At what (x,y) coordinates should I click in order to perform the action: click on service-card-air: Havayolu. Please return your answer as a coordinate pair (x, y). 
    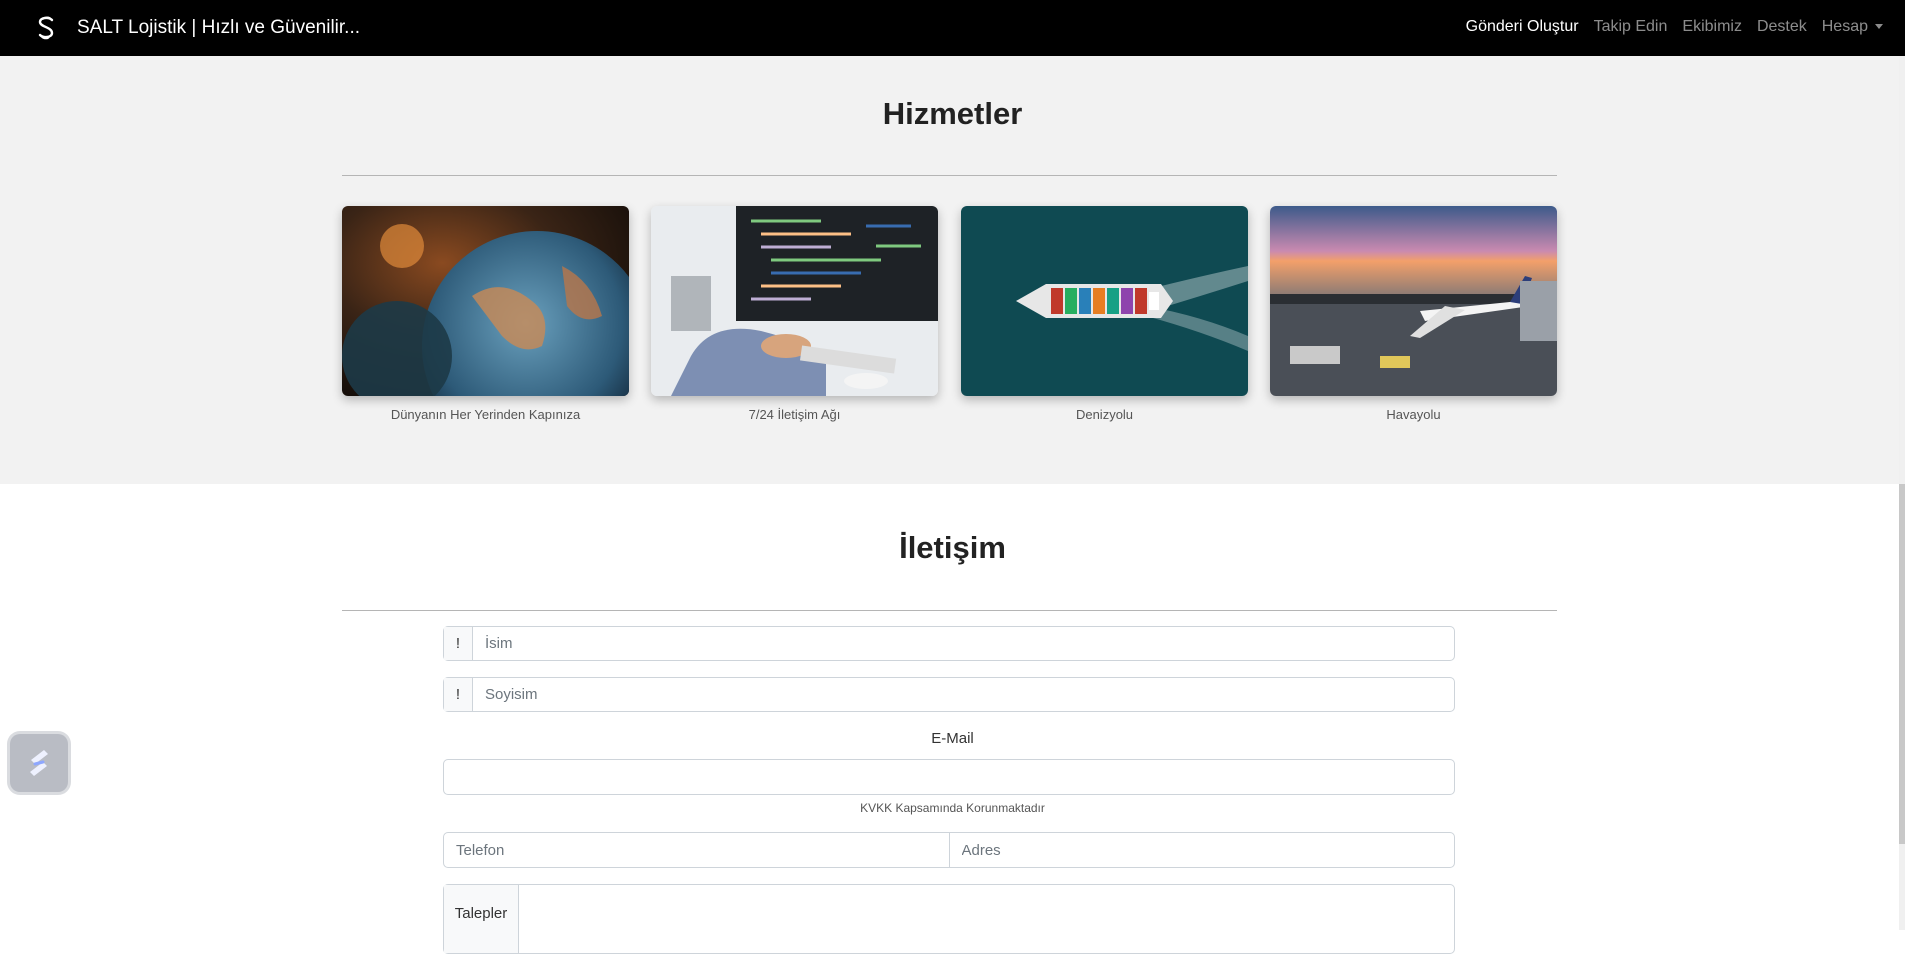
    Looking at the image, I should click on (1413, 314).